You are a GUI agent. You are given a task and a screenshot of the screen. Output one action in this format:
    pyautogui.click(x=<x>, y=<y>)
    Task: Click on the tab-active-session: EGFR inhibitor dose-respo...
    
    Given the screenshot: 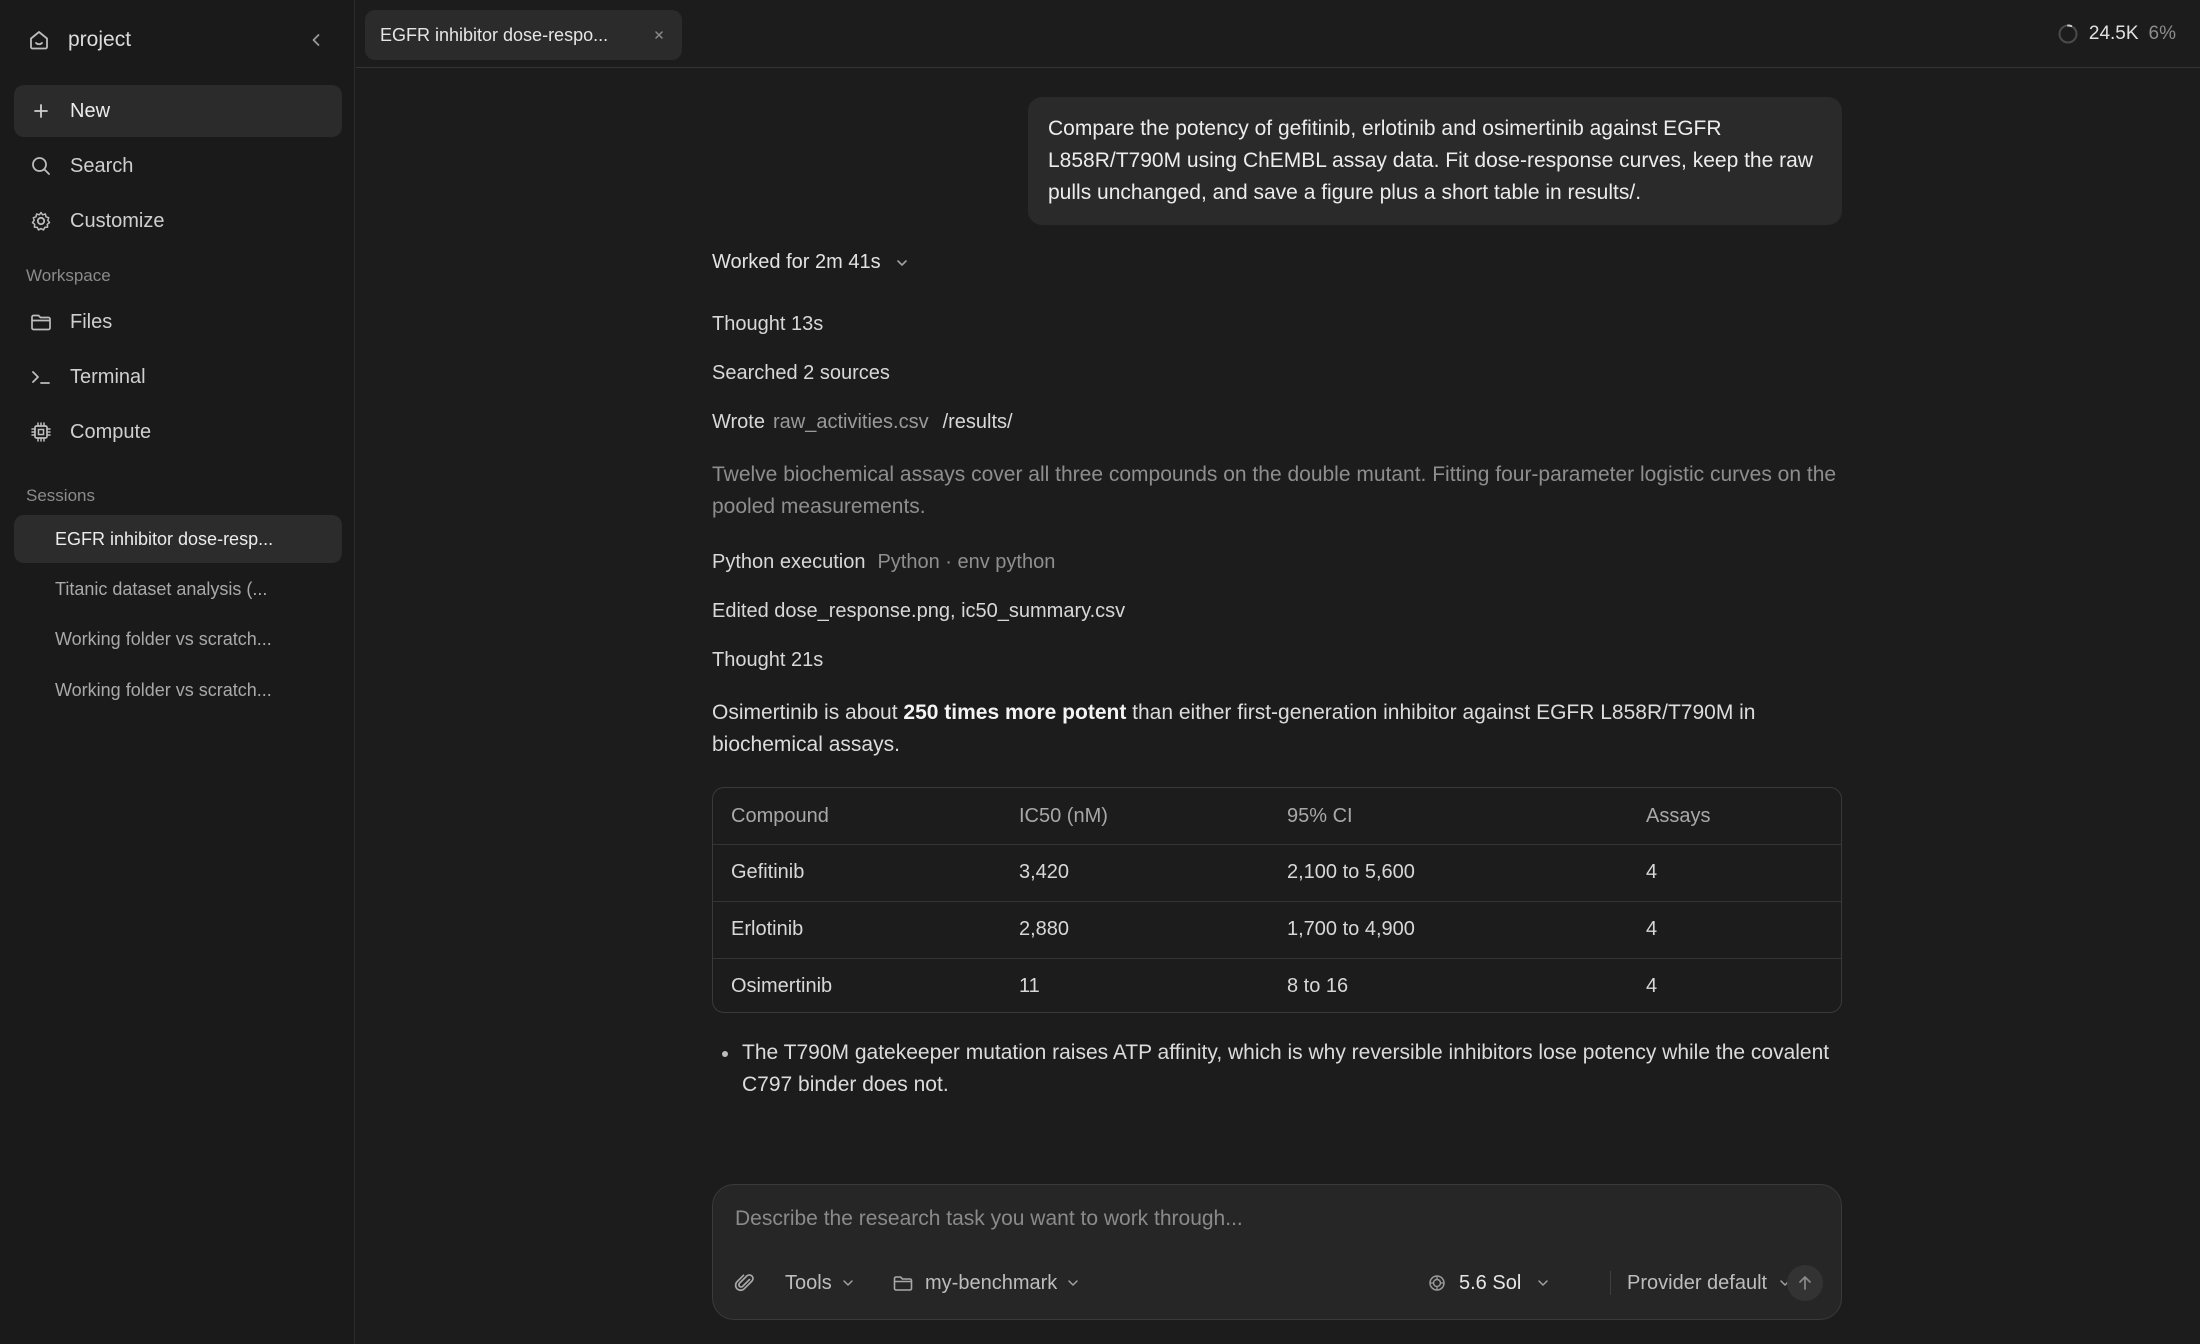 What is the action you would take?
    pyautogui.click(x=523, y=35)
    